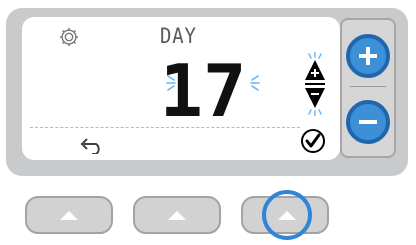  I want to click on gear-icon, so click(69, 37).